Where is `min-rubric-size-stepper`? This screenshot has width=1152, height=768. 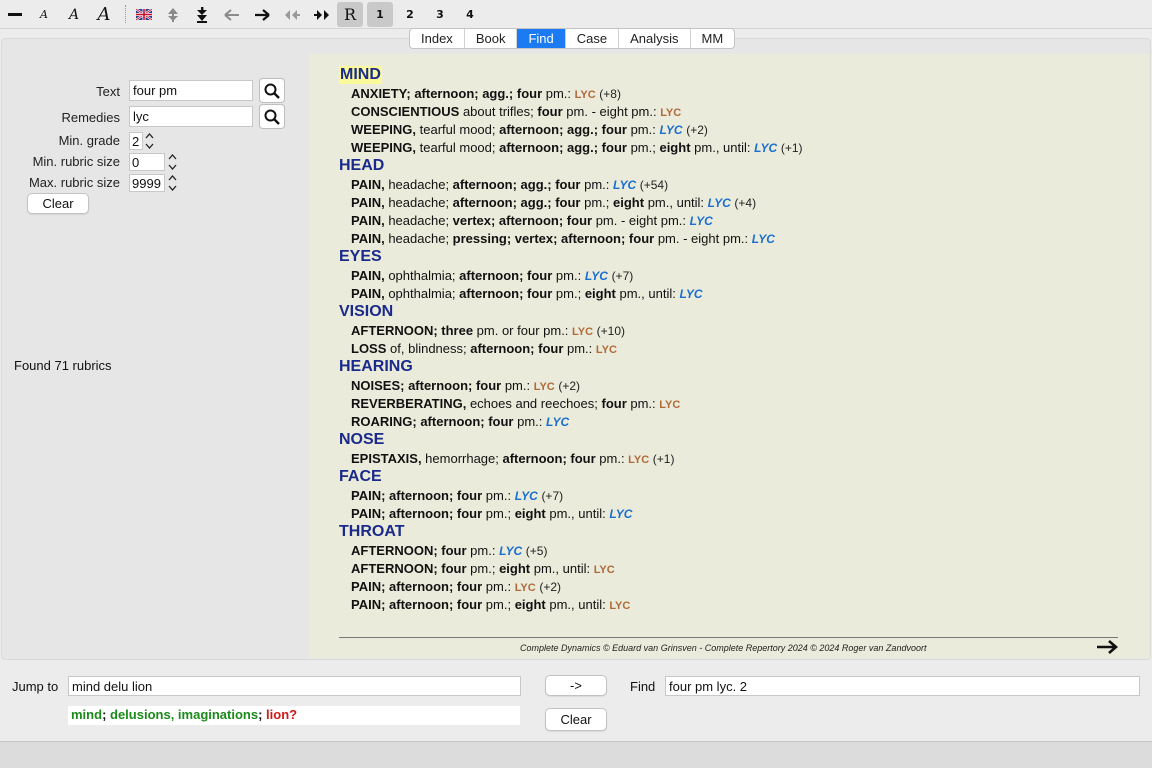 min-rubric-size-stepper is located at coordinates (172, 162).